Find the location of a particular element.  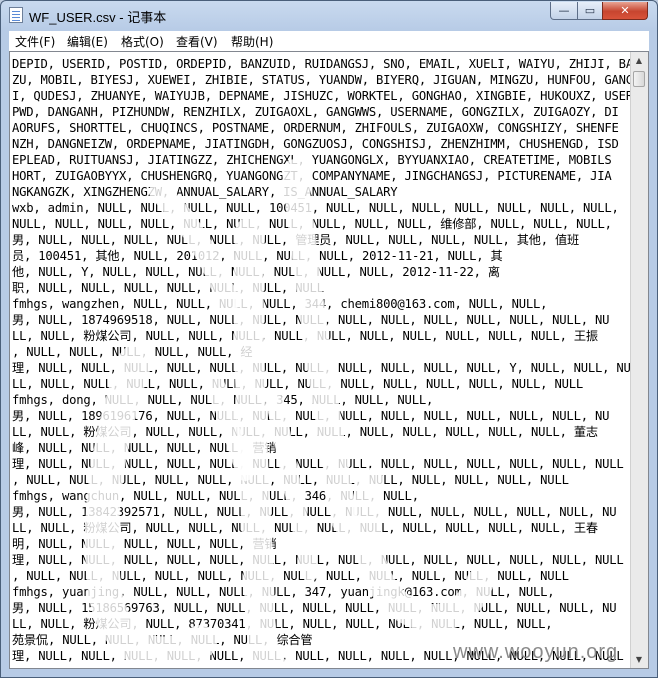

scroll-down-arrow-icon: ▼ is located at coordinates (639, 659).